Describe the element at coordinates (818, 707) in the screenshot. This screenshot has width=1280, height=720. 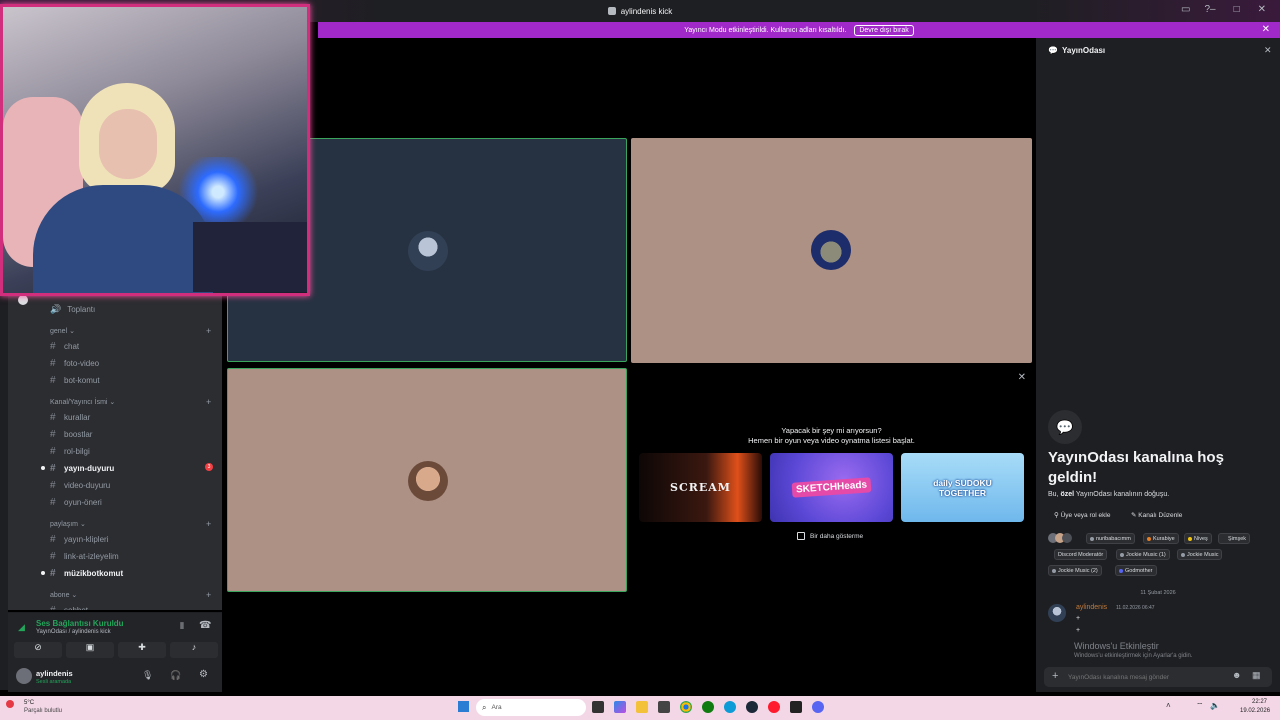
I see `discord-taskbar-icon` at that location.